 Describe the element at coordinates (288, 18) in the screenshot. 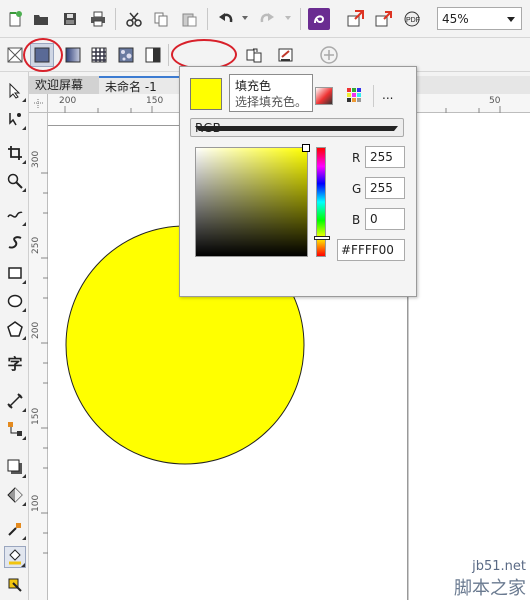

I see `redo-dropdown-icon` at that location.